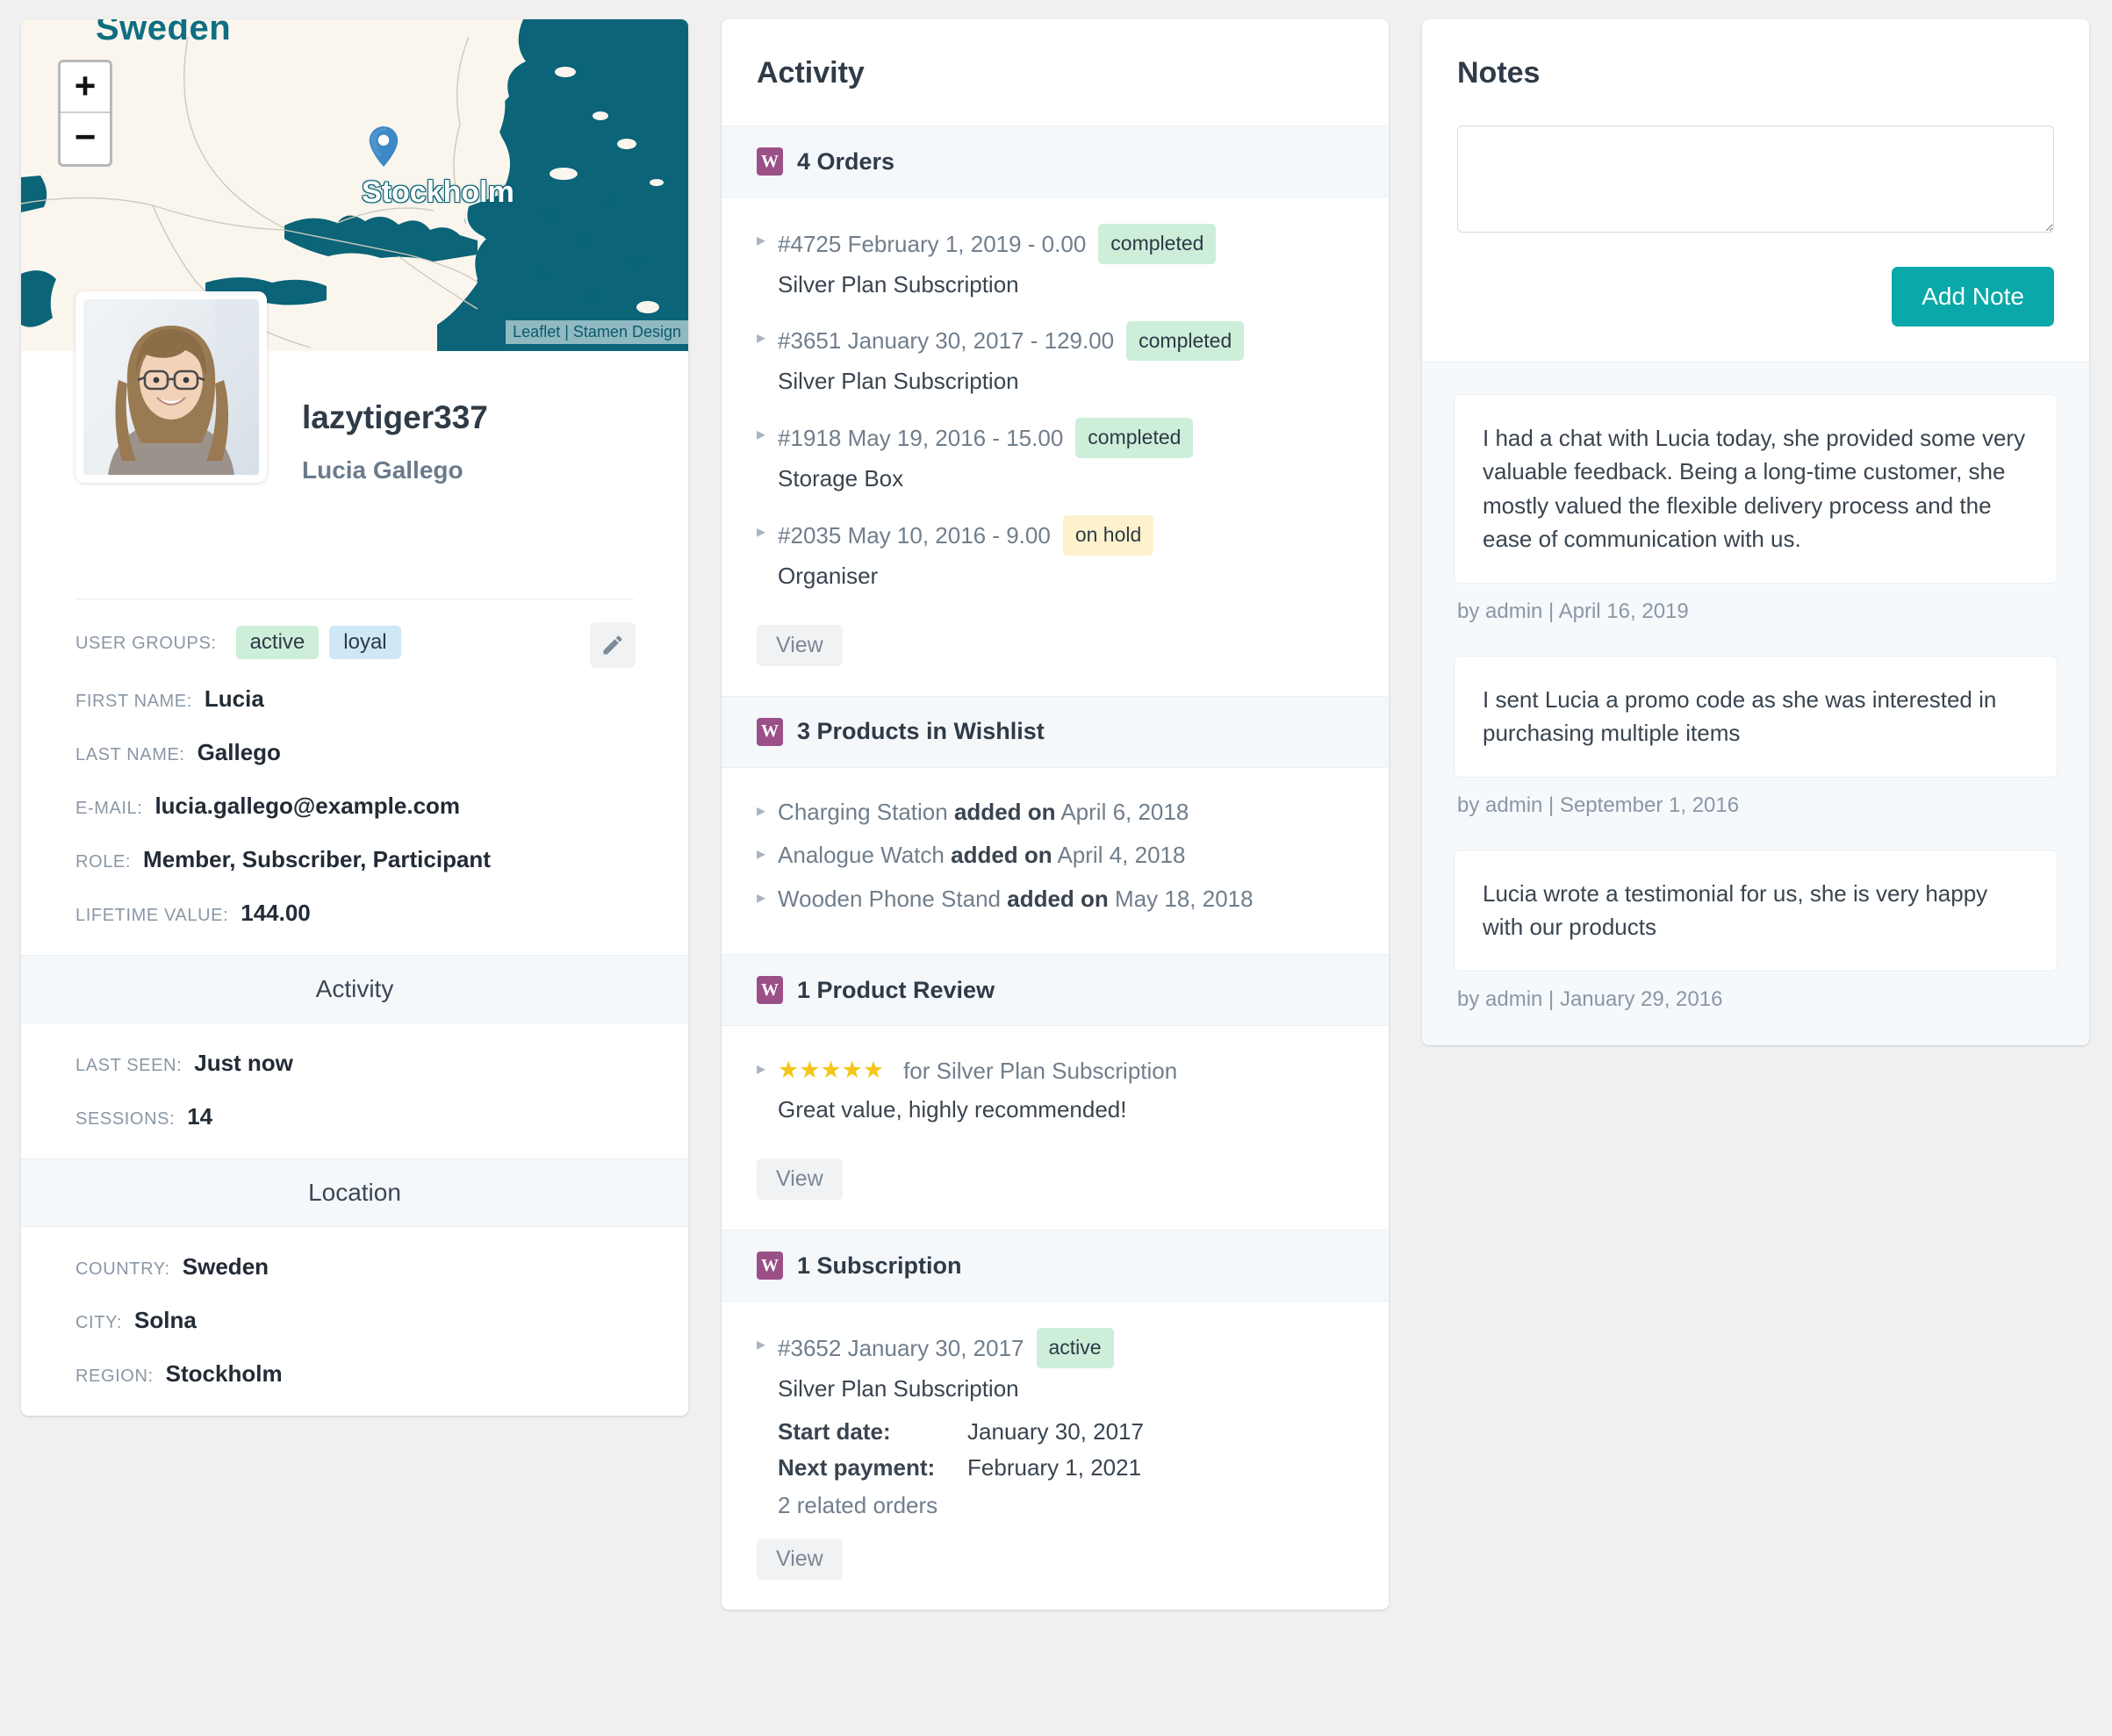 This screenshot has height=1736, width=2112. I want to click on field-role: ROLE: Member, Subscriber, Participant, so click(354, 859).